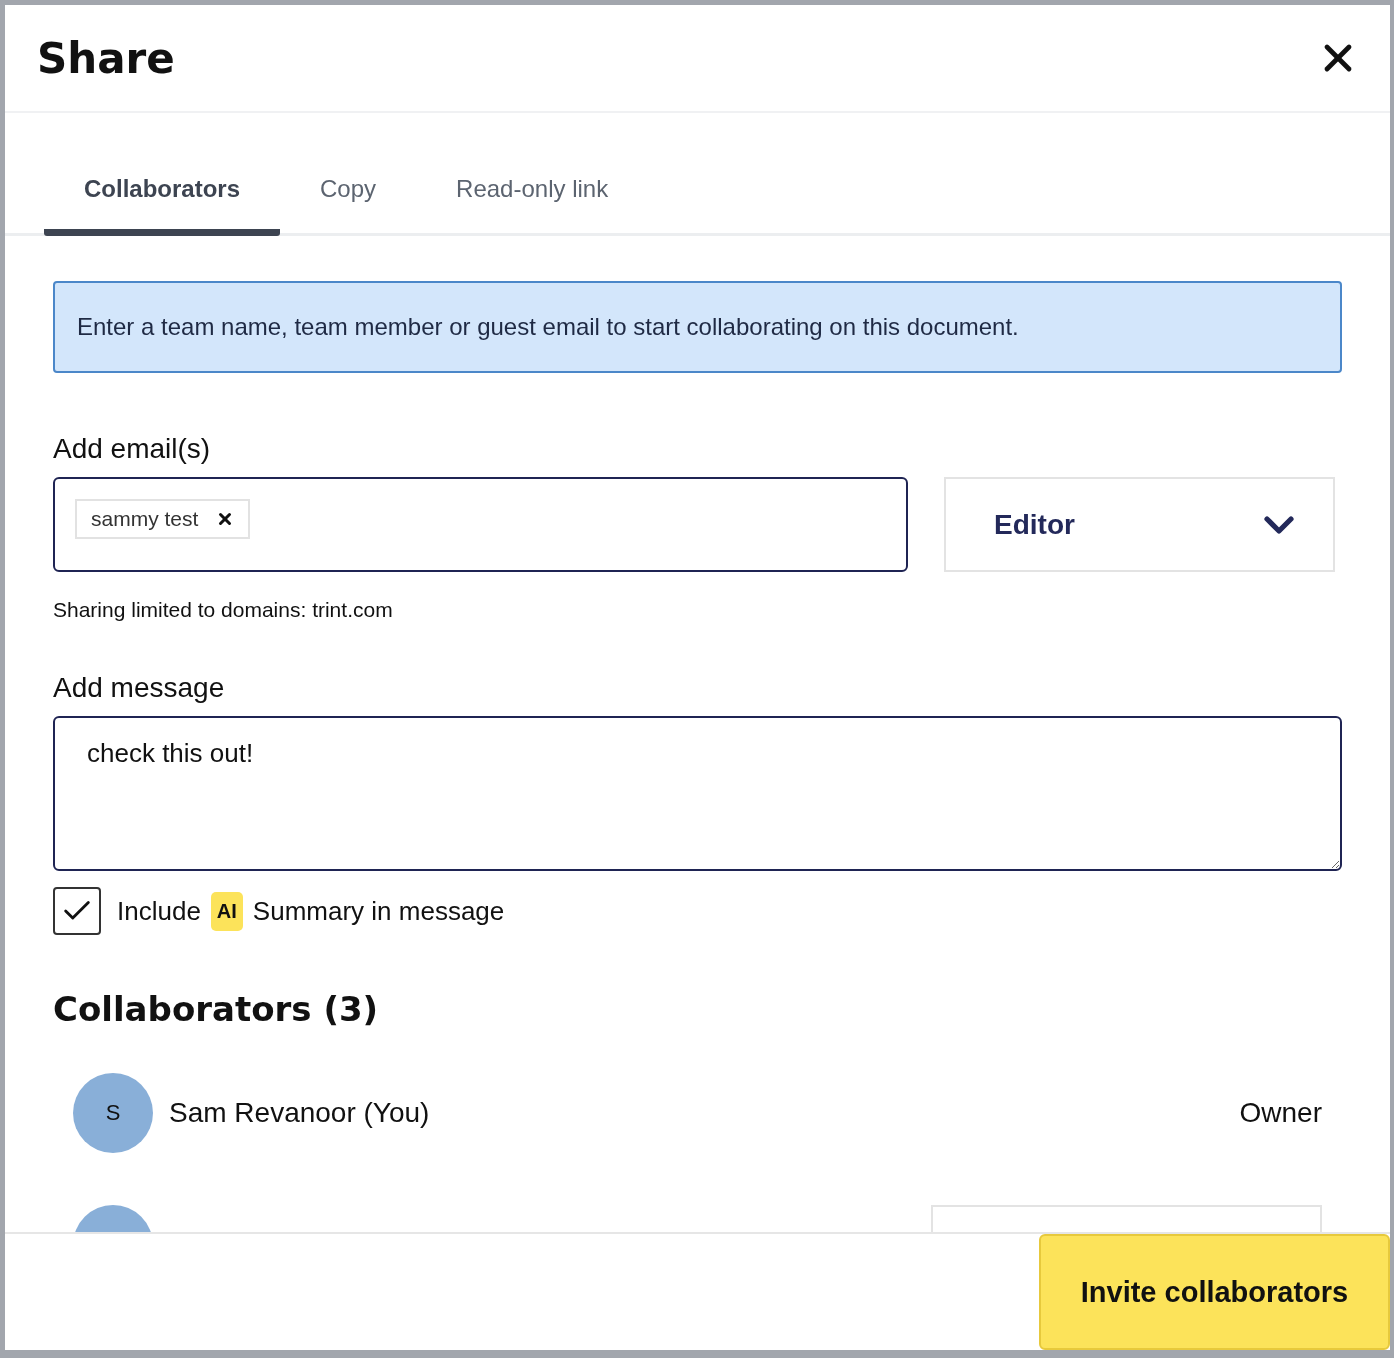 The width and height of the screenshot is (1394, 1358). I want to click on invite-button: Invite collaborators, so click(1214, 1292).